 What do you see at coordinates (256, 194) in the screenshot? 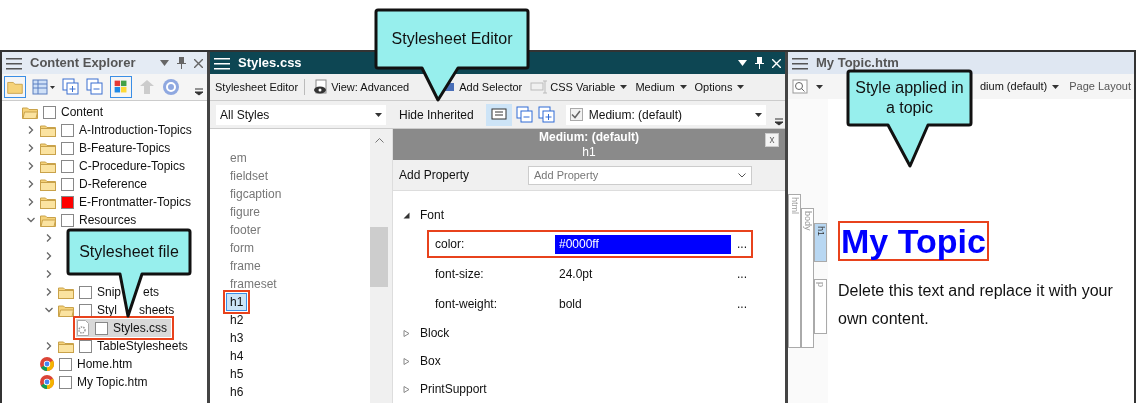
I see `style-list-item: figcaption` at bounding box center [256, 194].